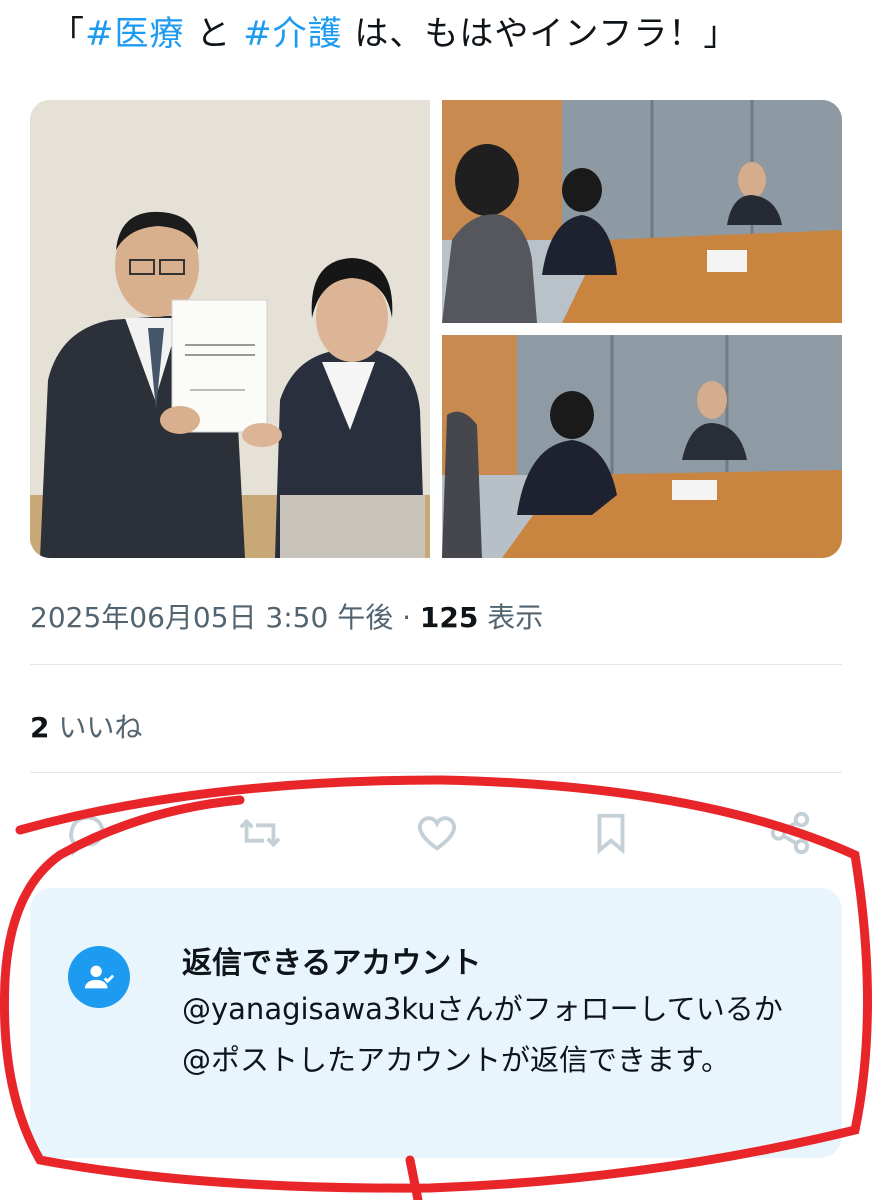 The width and height of the screenshot is (872, 1200). I want to click on retweet-icon, so click(260, 833).